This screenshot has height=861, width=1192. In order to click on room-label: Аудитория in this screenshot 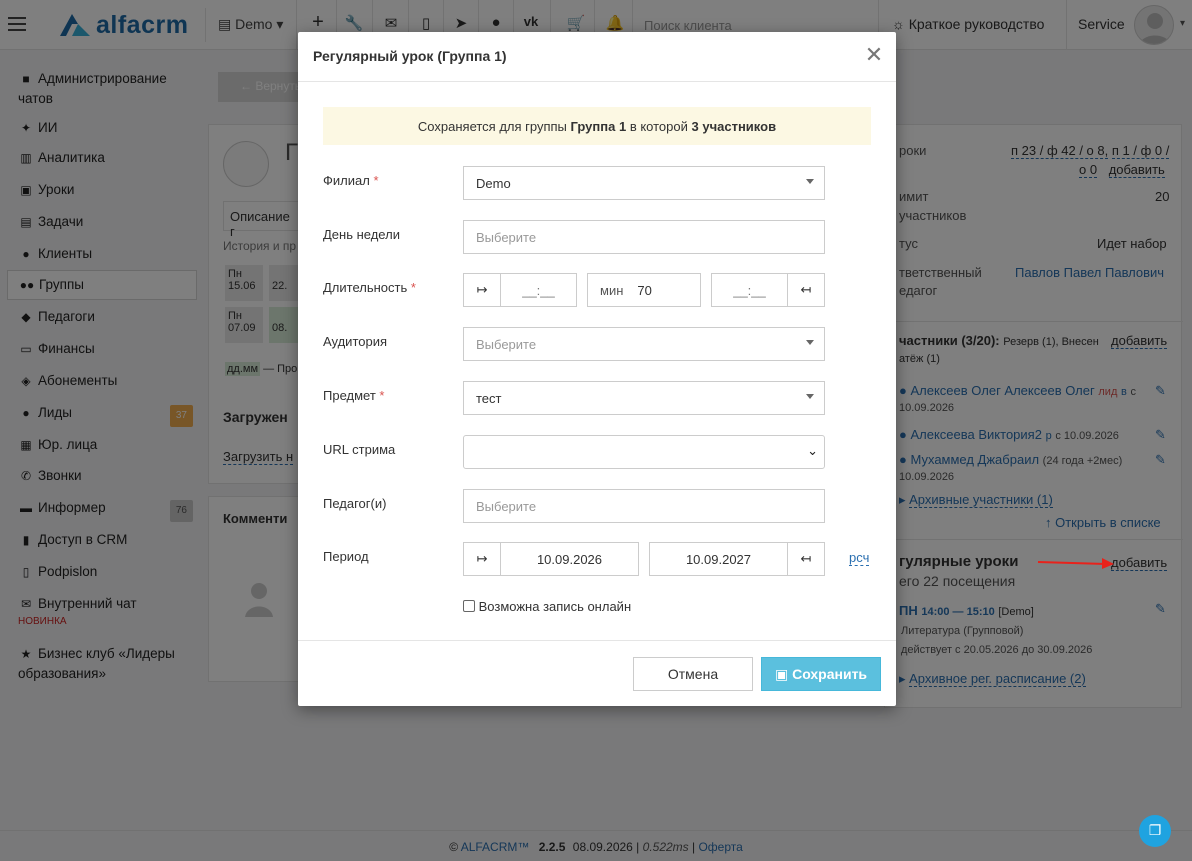, I will do `click(355, 341)`.